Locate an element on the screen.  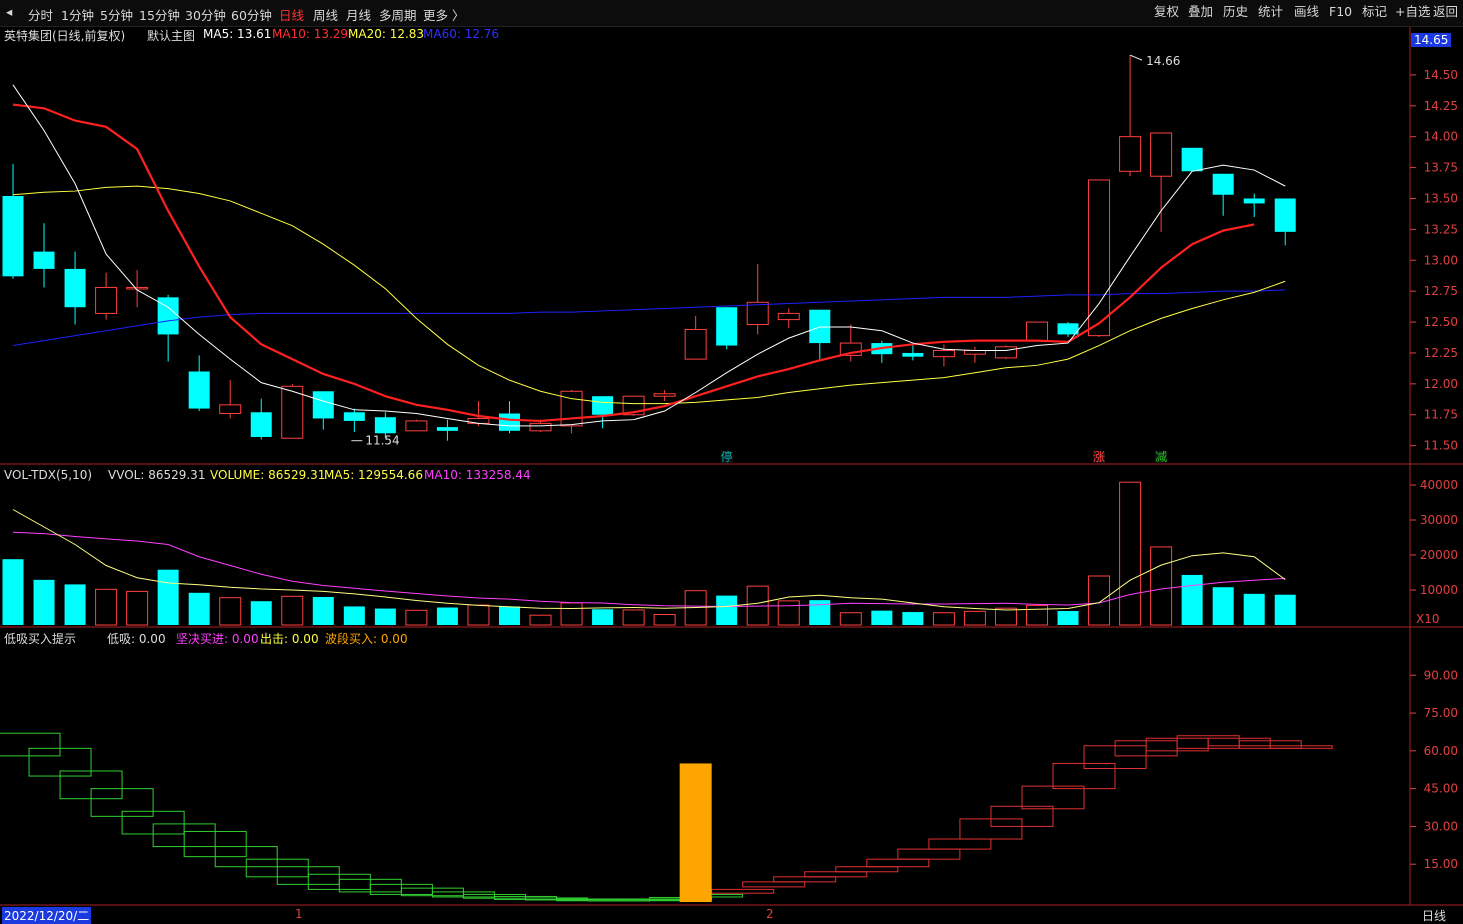
ind-tick-label: 60.00 is located at coordinates (1441, 751).